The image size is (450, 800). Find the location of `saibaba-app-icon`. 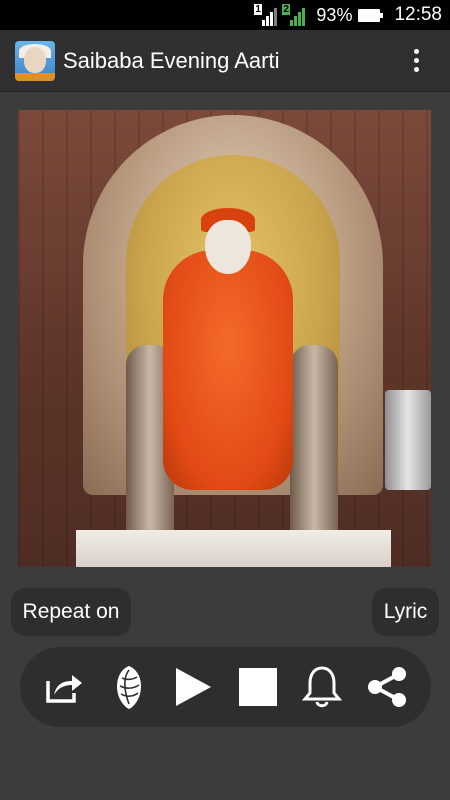

saibaba-app-icon is located at coordinates (35, 60).